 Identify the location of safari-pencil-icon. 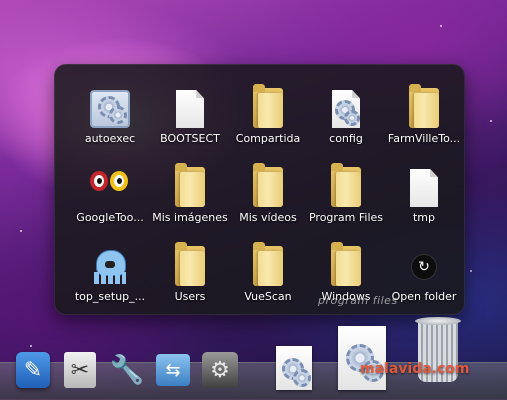
(33, 370).